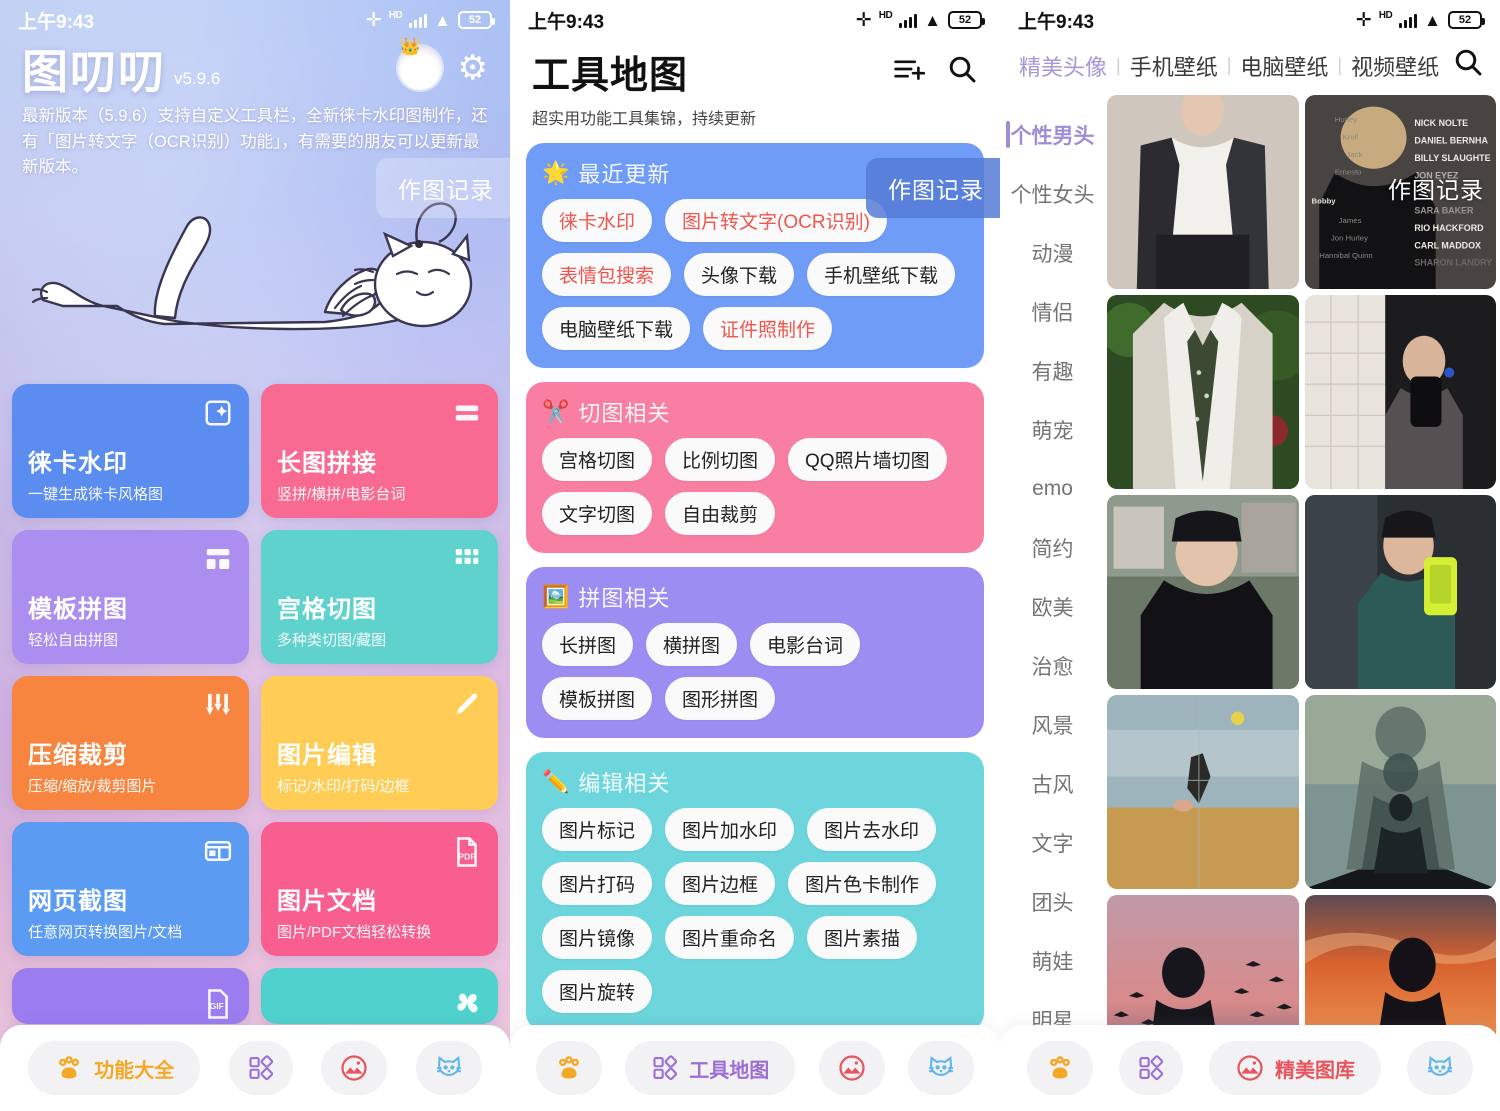  Describe the element at coordinates (730, 937) in the screenshot. I see `tool-chip: 图片重命名` at that location.